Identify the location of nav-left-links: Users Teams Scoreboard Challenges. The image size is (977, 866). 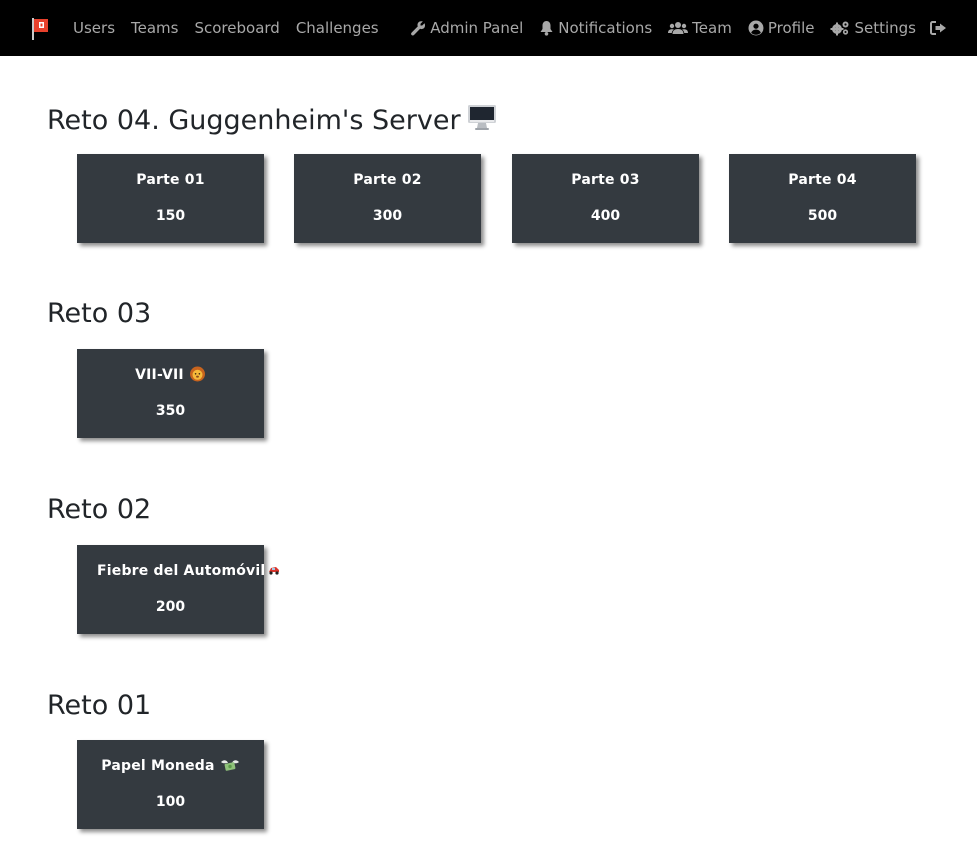
(234, 28).